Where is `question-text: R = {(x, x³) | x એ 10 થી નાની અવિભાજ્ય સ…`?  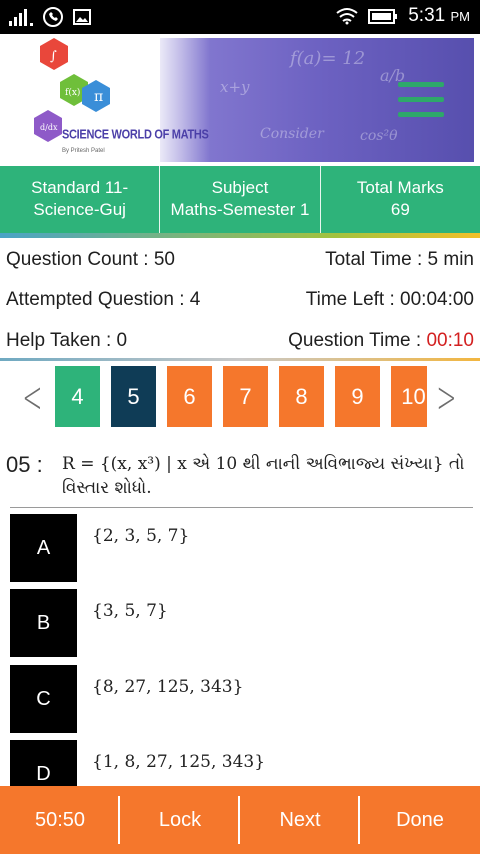
question-text: R = {(x, x³) | x એ 10 થી નાની અવિભાજ્ય સ… is located at coordinates (267, 476).